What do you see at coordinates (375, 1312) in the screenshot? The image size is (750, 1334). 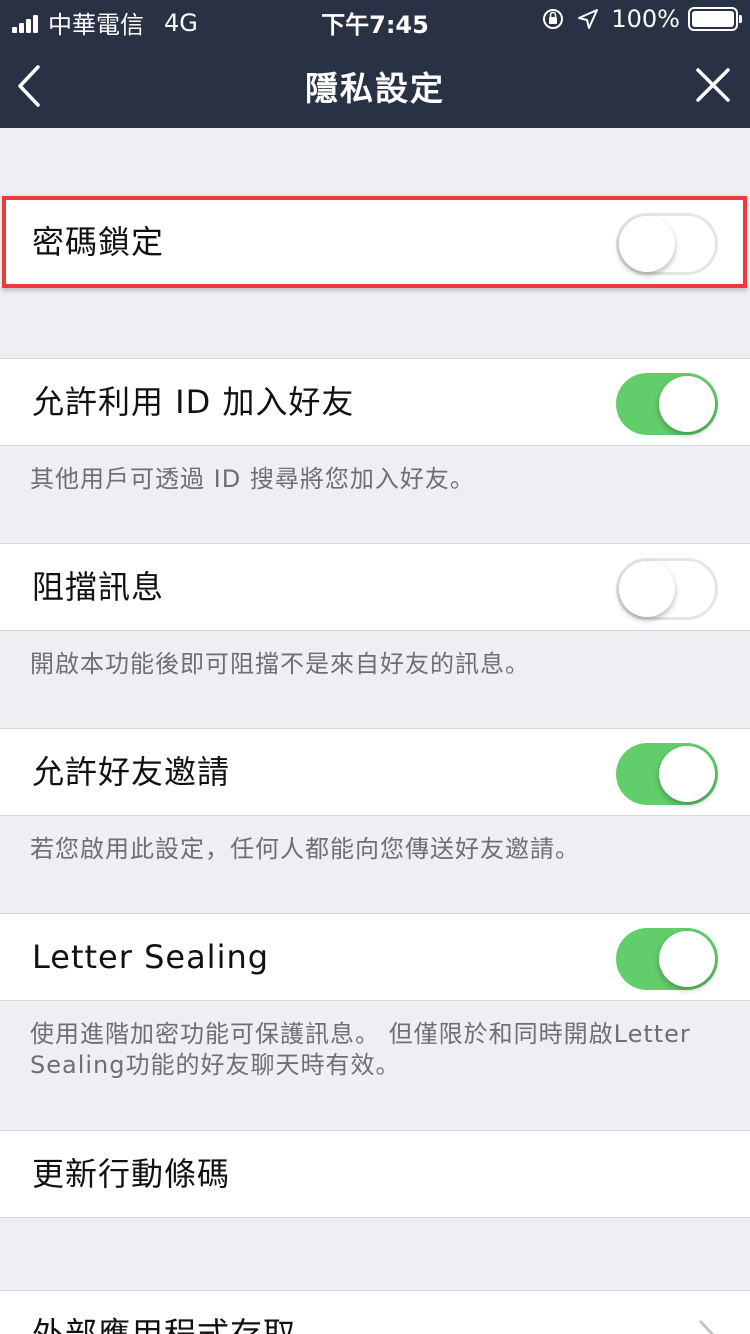 I see `setting-row-external-app-access: 外部應用程式存取` at bounding box center [375, 1312].